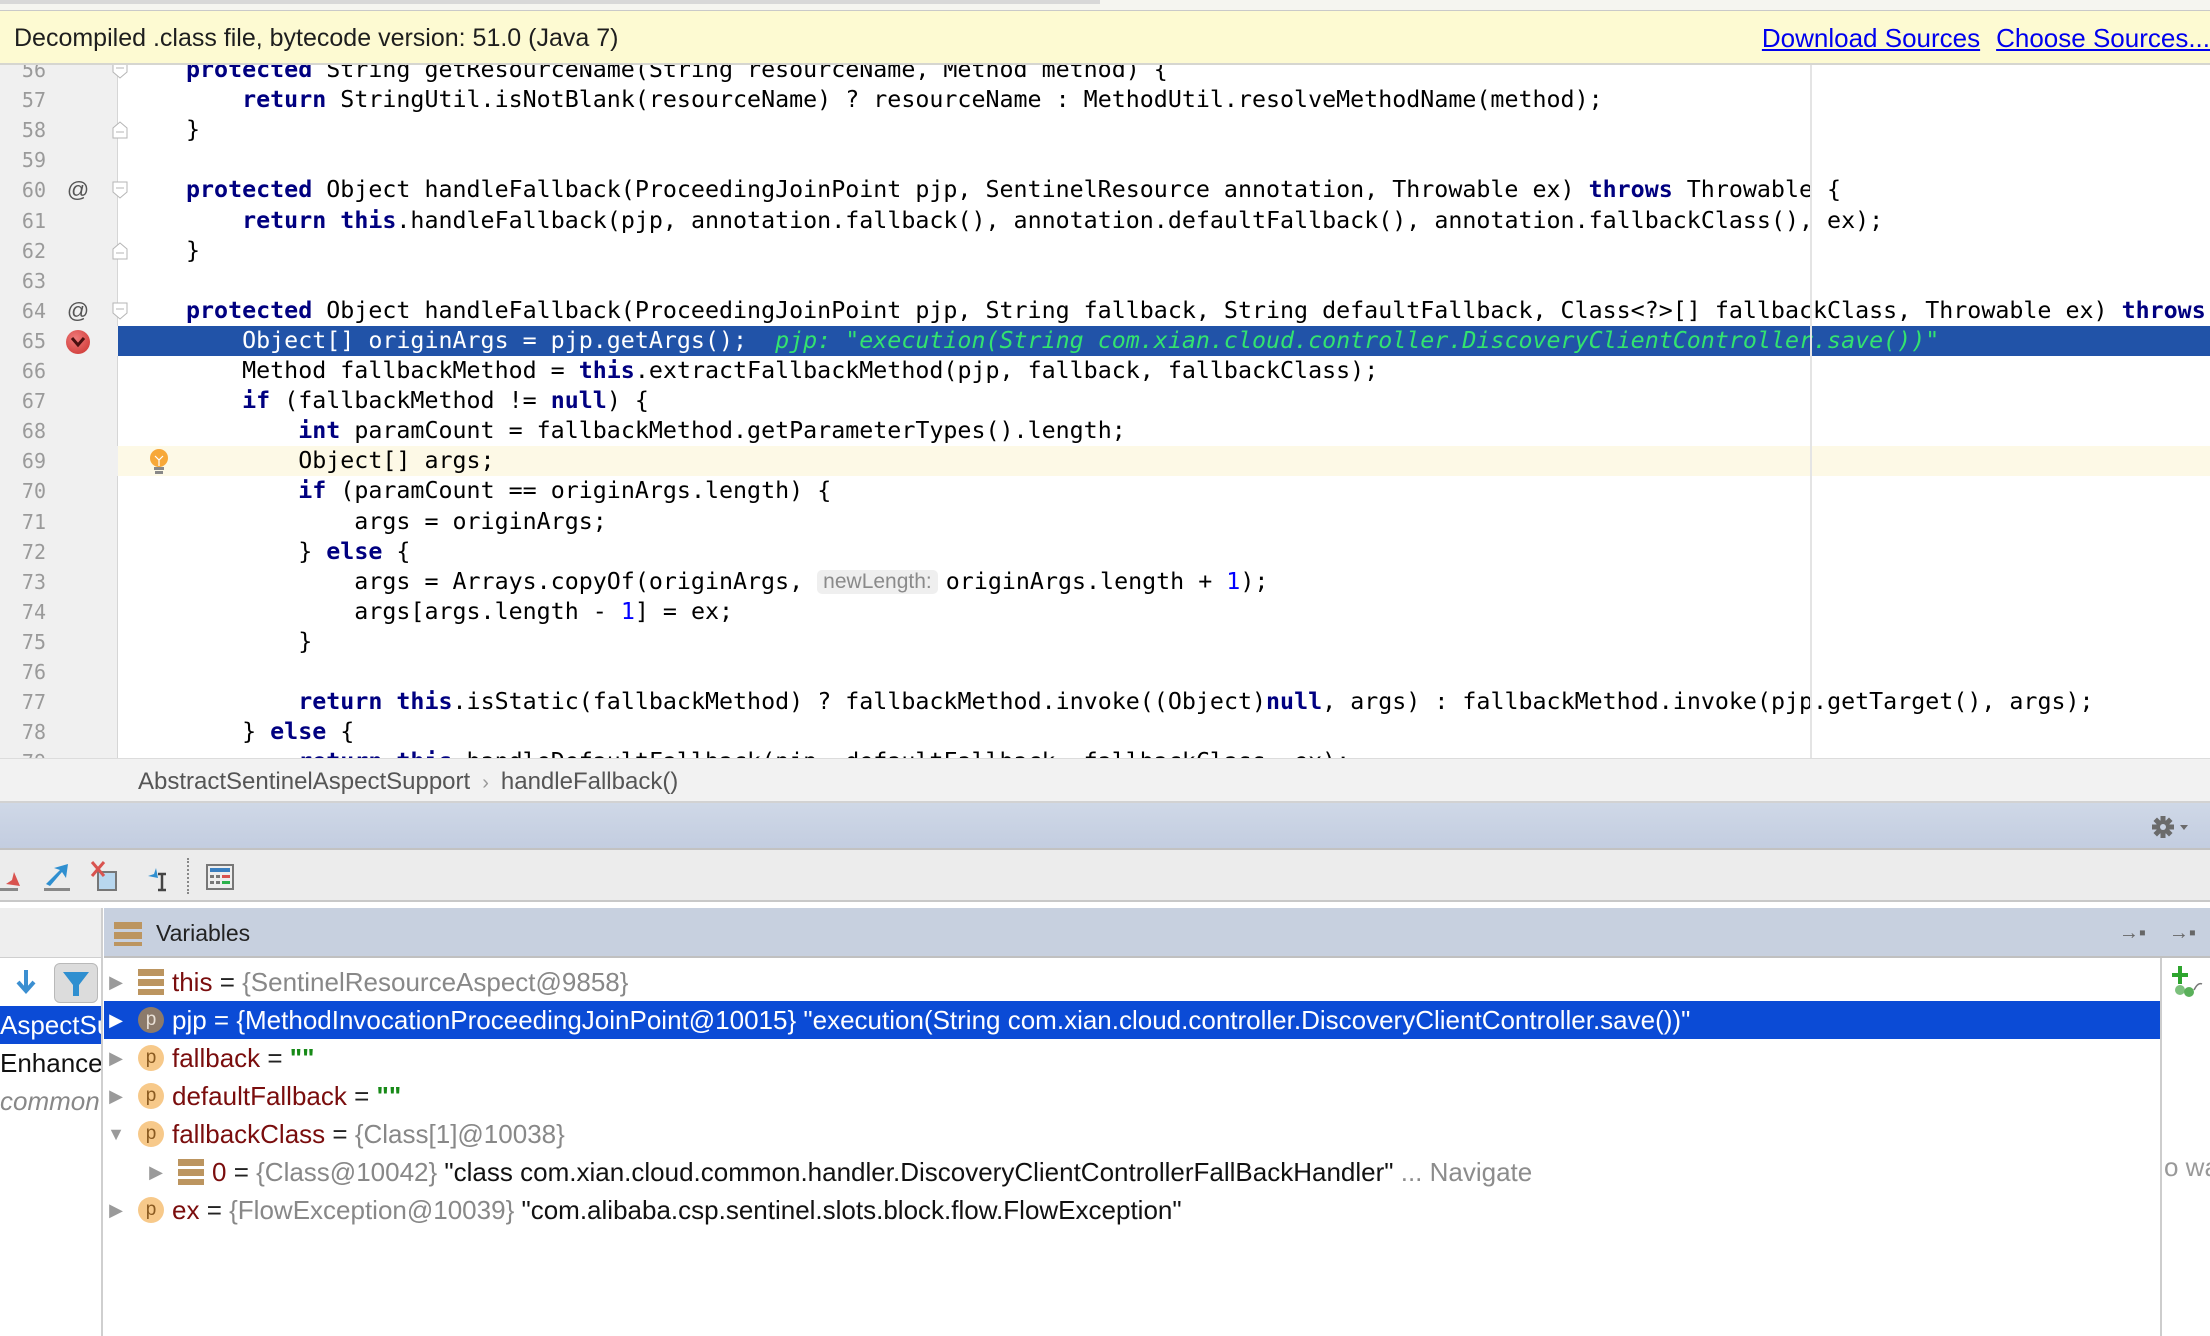 This screenshot has width=2210, height=1336. What do you see at coordinates (23, 401) in the screenshot?
I see `line-number: 67` at bounding box center [23, 401].